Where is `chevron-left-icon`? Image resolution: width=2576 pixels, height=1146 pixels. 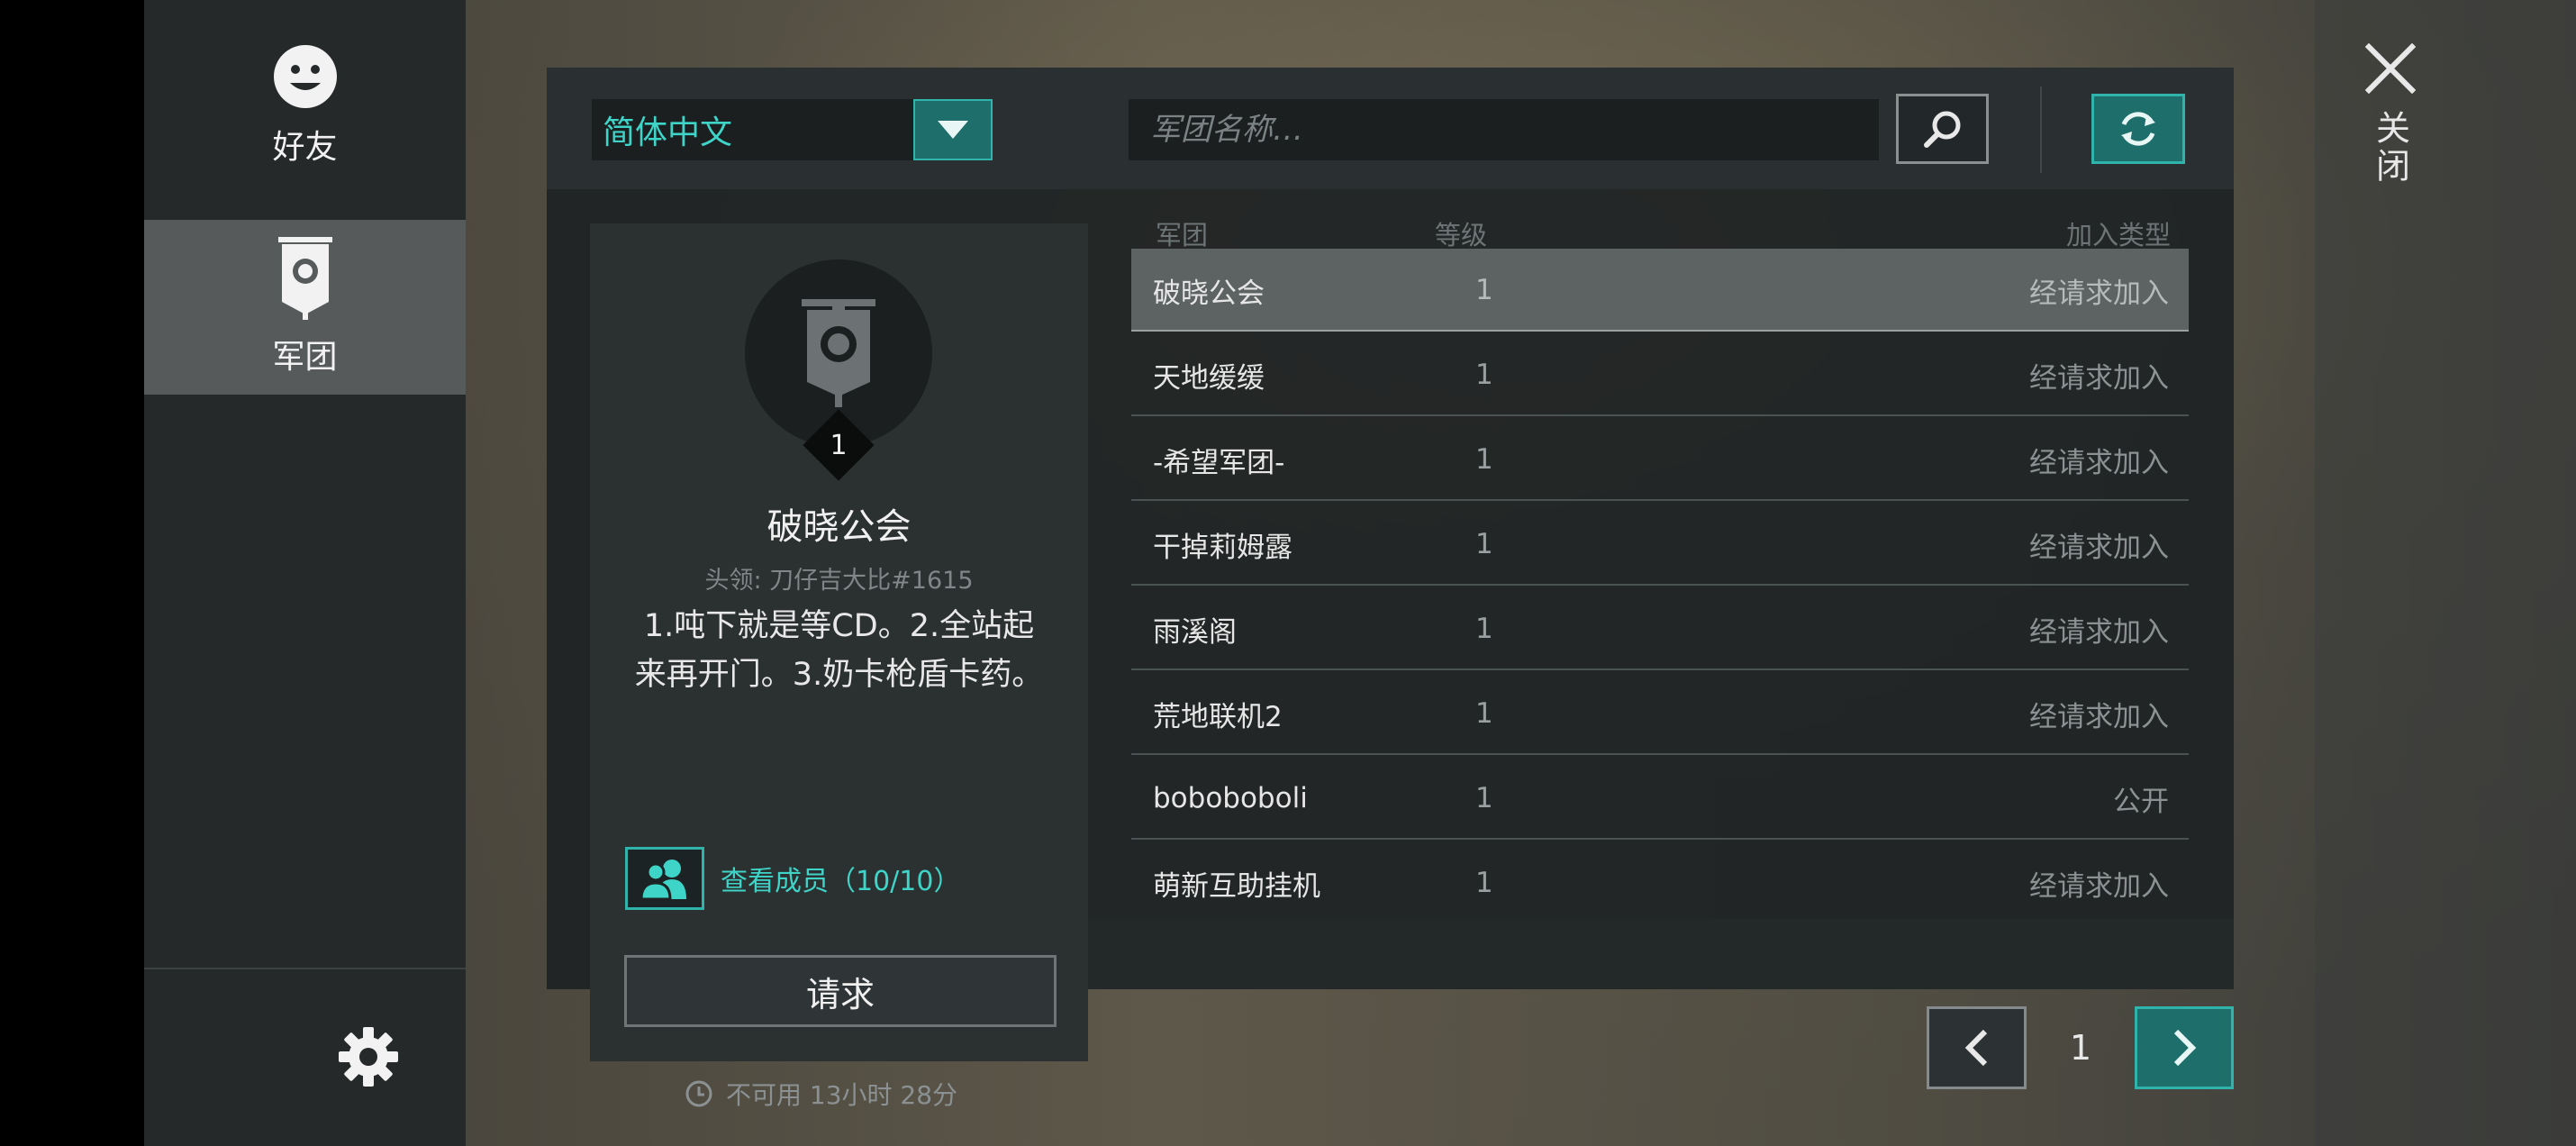 chevron-left-icon is located at coordinates (1976, 1048).